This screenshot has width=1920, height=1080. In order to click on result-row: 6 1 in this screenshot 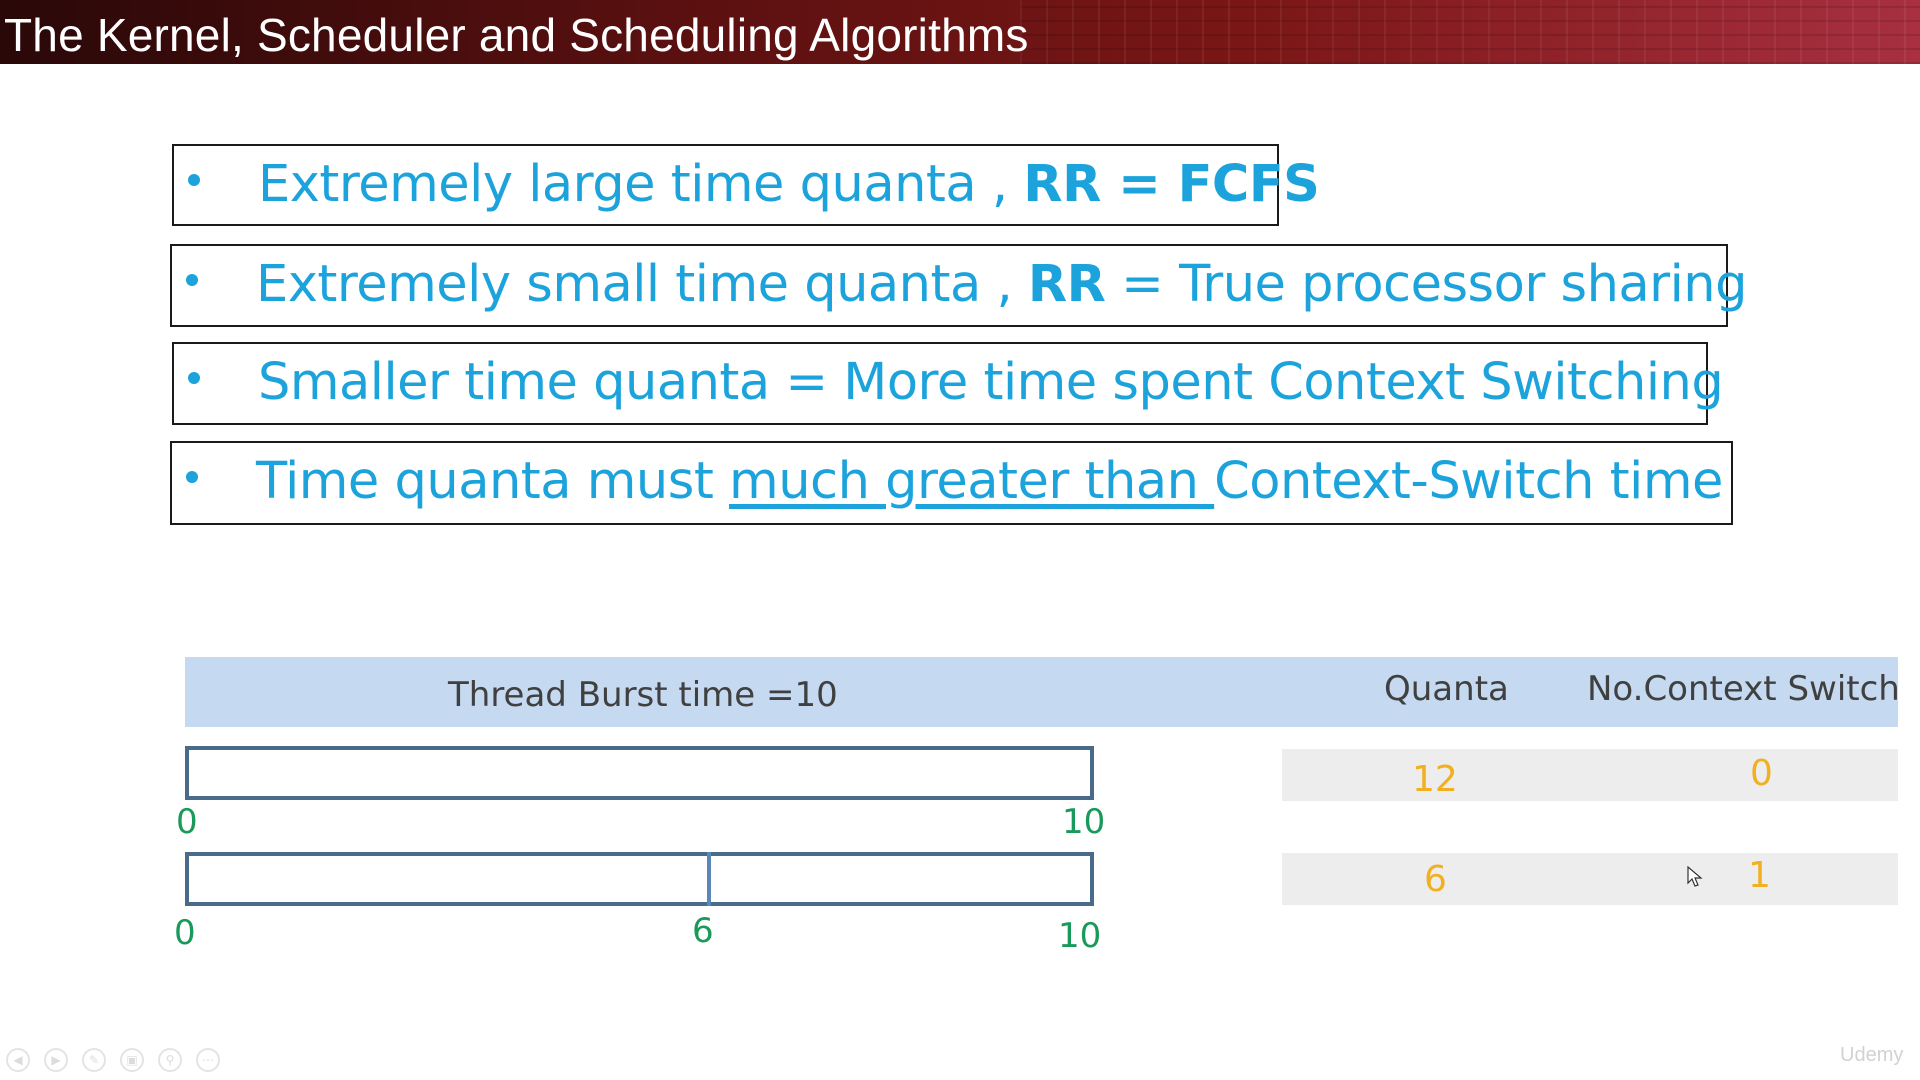, I will do `click(1590, 879)`.